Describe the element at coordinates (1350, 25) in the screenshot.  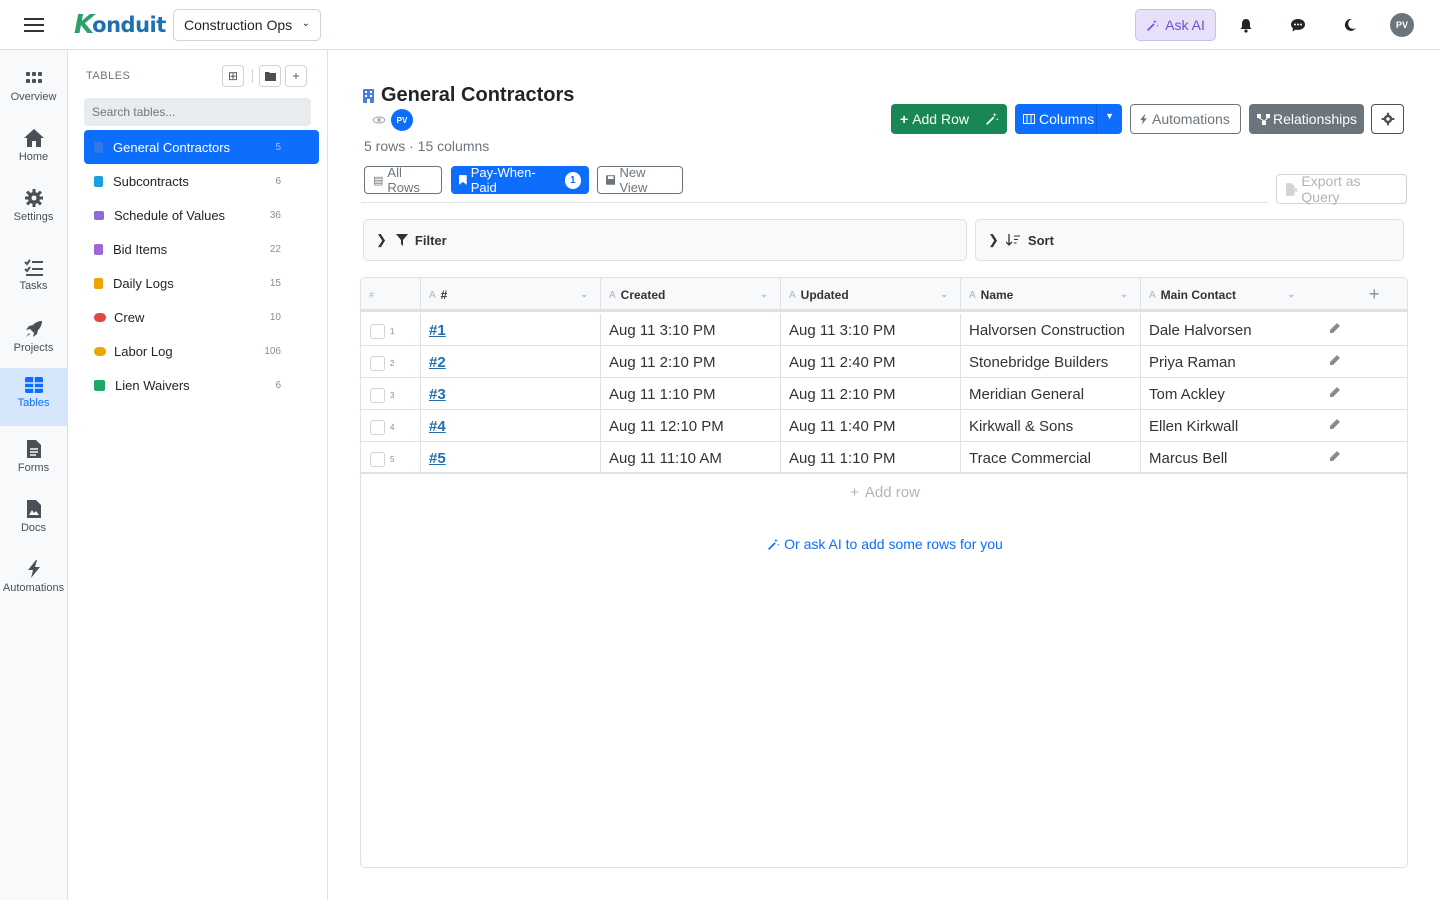
I see `moon-icon` at that location.